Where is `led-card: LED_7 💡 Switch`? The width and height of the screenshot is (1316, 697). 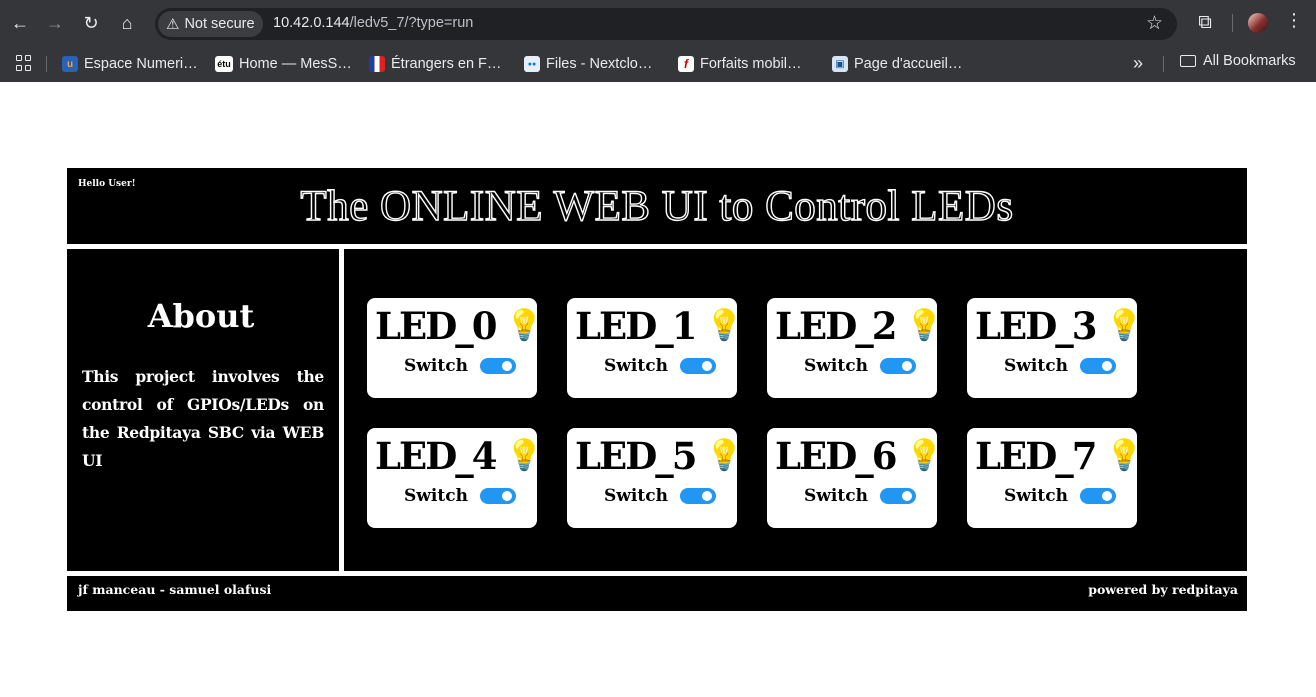
led-card: LED_7 💡 Switch is located at coordinates (1055, 478).